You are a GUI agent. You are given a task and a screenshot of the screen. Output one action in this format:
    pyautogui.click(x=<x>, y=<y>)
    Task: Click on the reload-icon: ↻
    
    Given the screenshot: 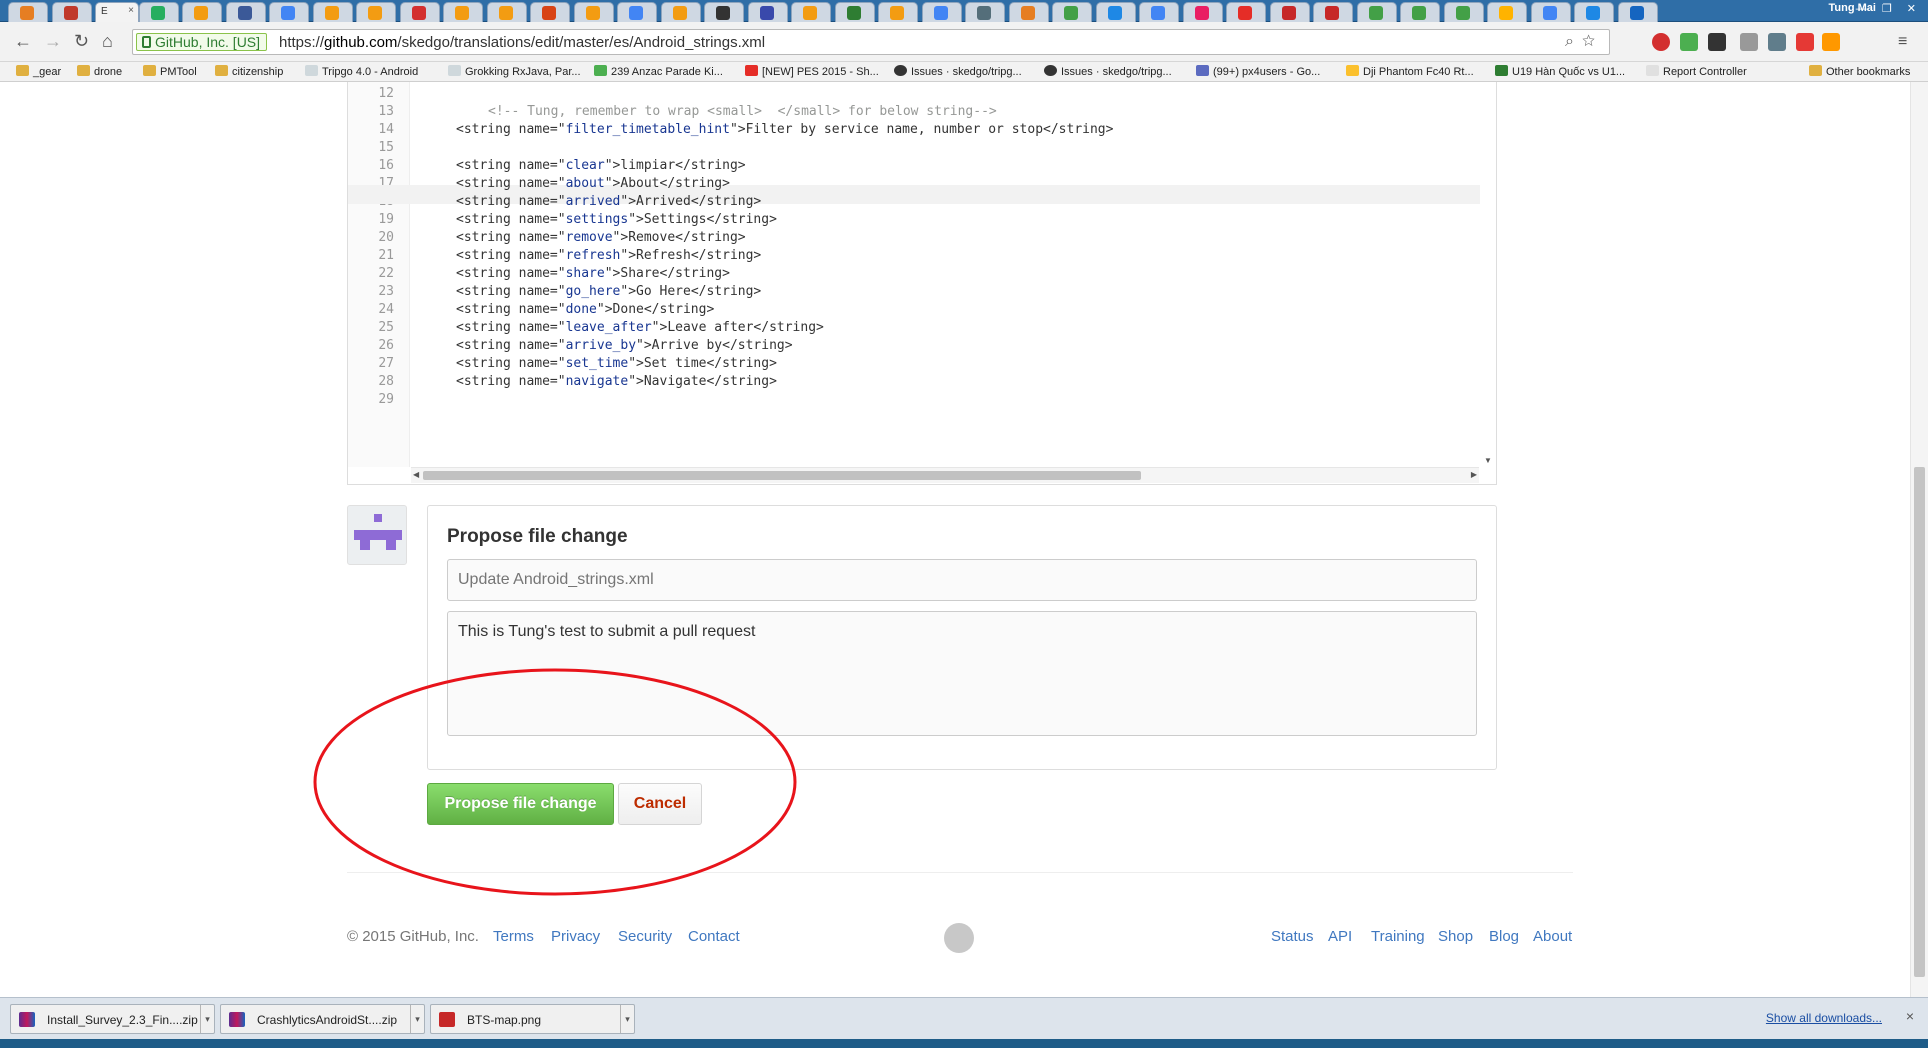 What is the action you would take?
    pyautogui.click(x=81, y=41)
    